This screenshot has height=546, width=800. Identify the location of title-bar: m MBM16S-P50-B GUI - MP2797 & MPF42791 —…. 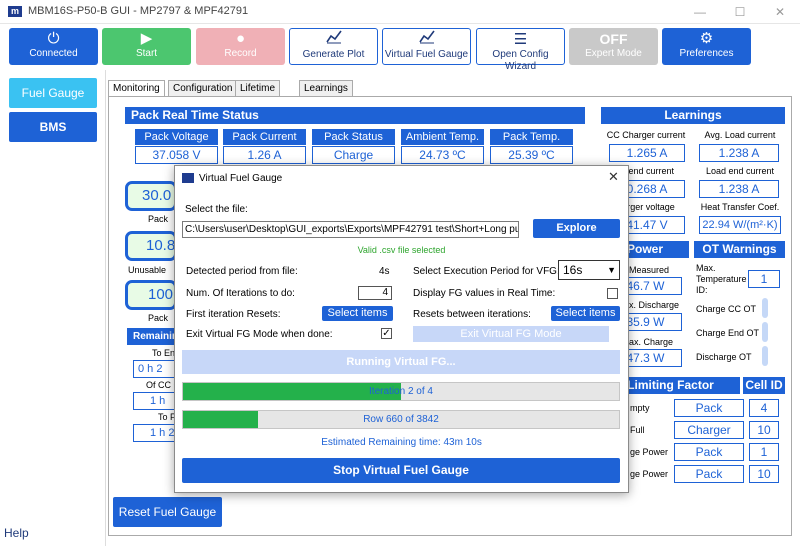
(400, 12).